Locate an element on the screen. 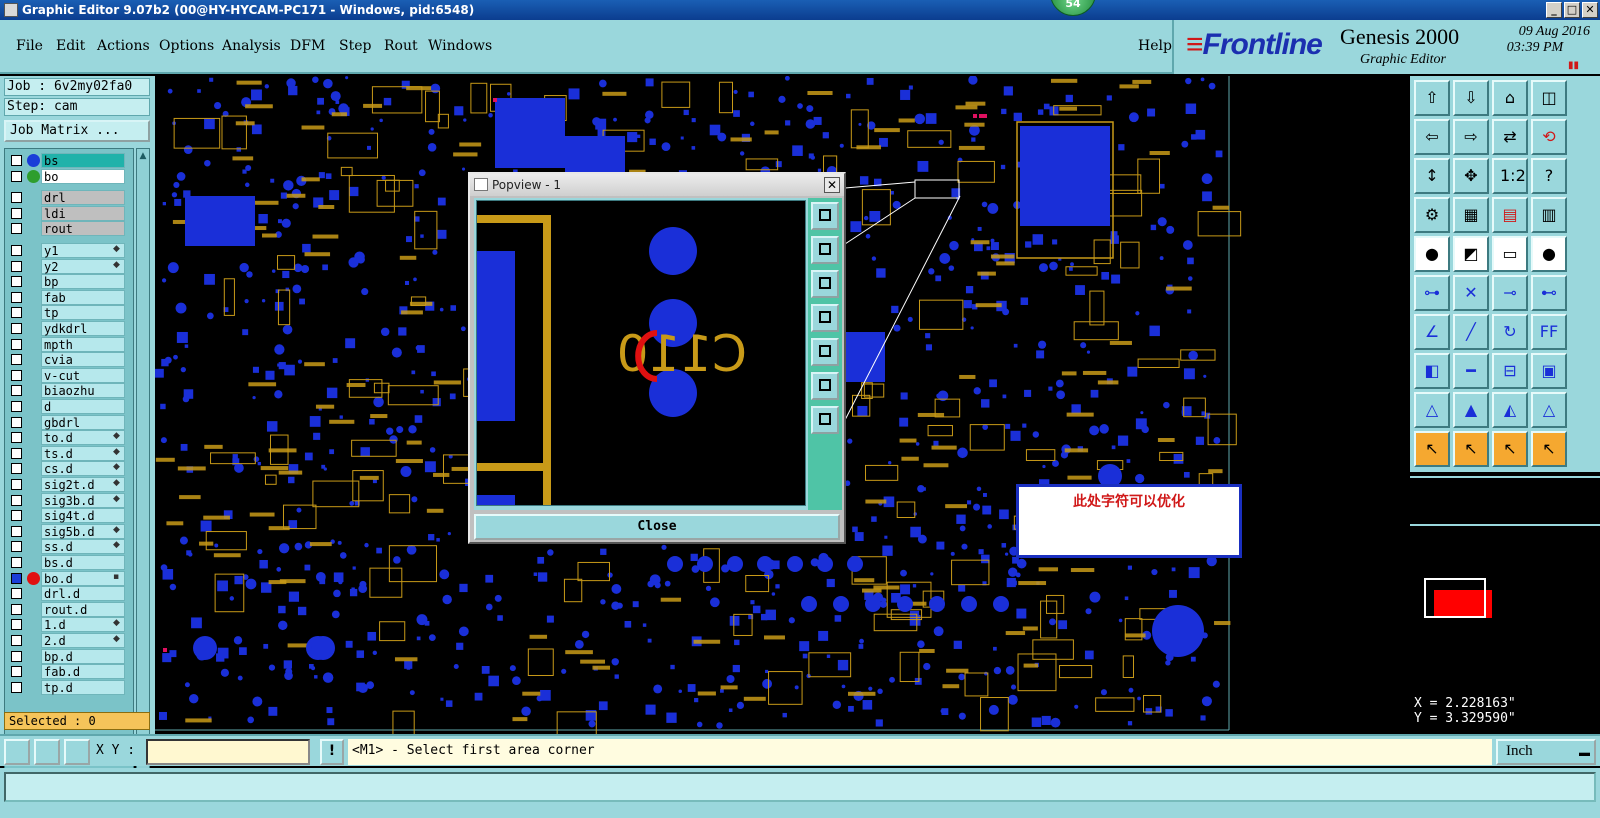  select-path-icon: ↖ is located at coordinates (1549, 449).